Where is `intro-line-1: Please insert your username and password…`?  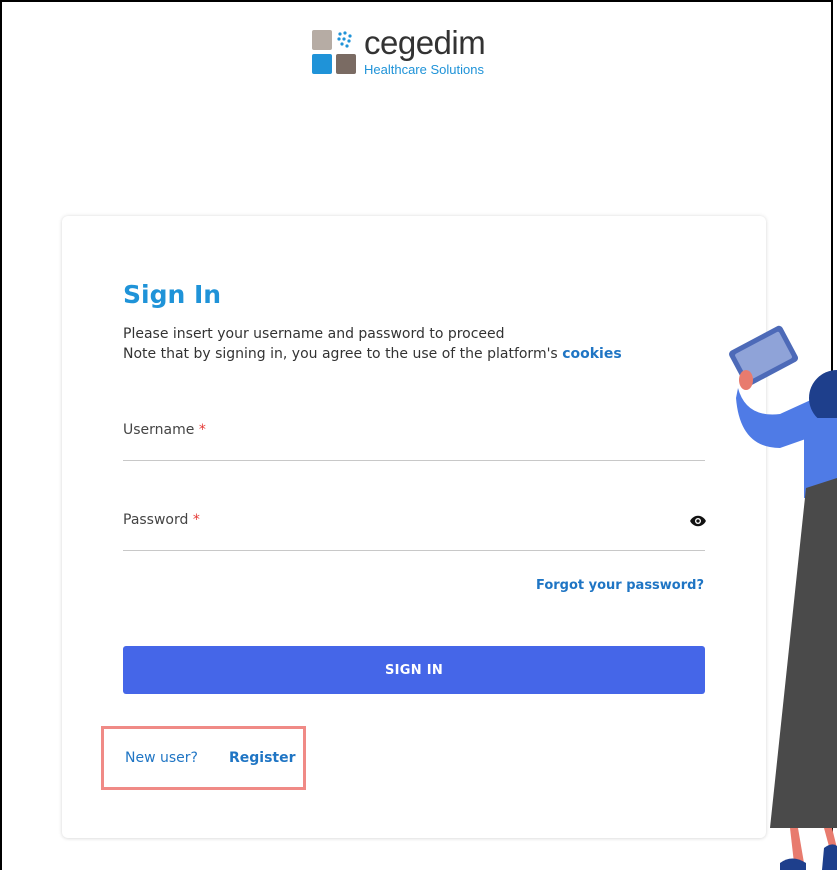
intro-line-1: Please insert your username and password… is located at coordinates (314, 334).